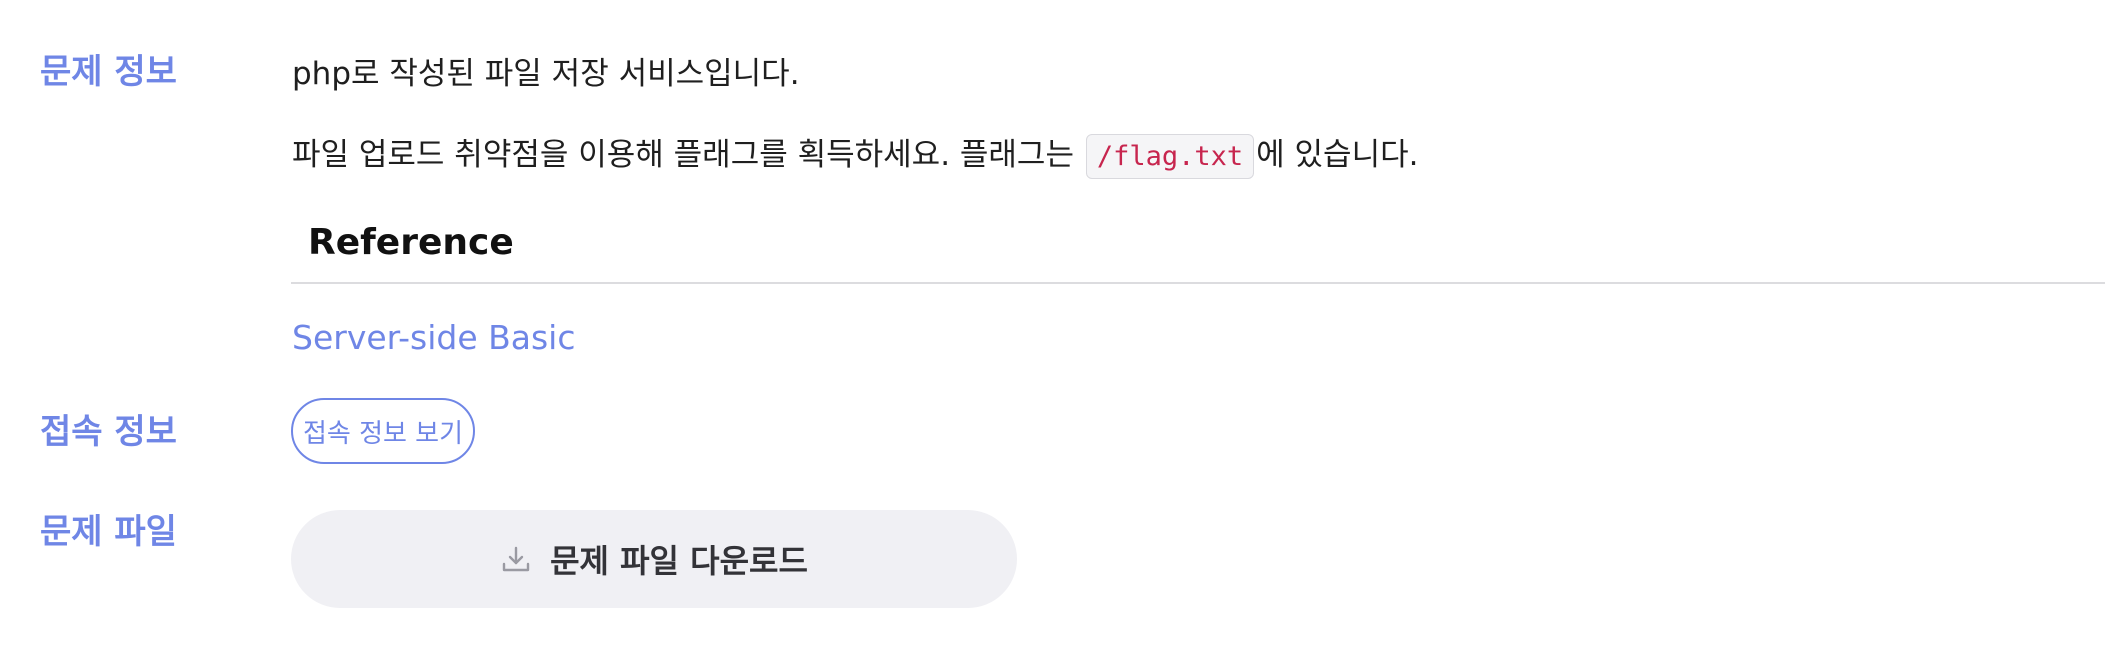  Describe the element at coordinates (1170, 157) in the screenshot. I see `flag-path-code: /flag.txt` at that location.